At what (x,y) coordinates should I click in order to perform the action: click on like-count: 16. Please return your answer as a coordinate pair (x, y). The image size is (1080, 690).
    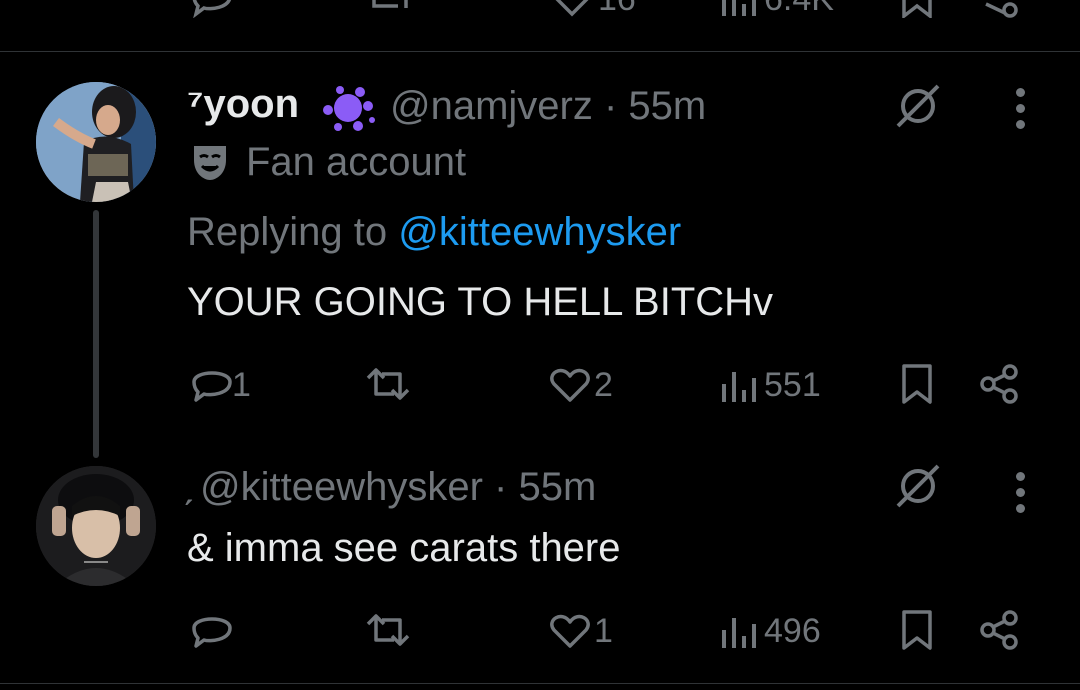
    Looking at the image, I should click on (617, 9).